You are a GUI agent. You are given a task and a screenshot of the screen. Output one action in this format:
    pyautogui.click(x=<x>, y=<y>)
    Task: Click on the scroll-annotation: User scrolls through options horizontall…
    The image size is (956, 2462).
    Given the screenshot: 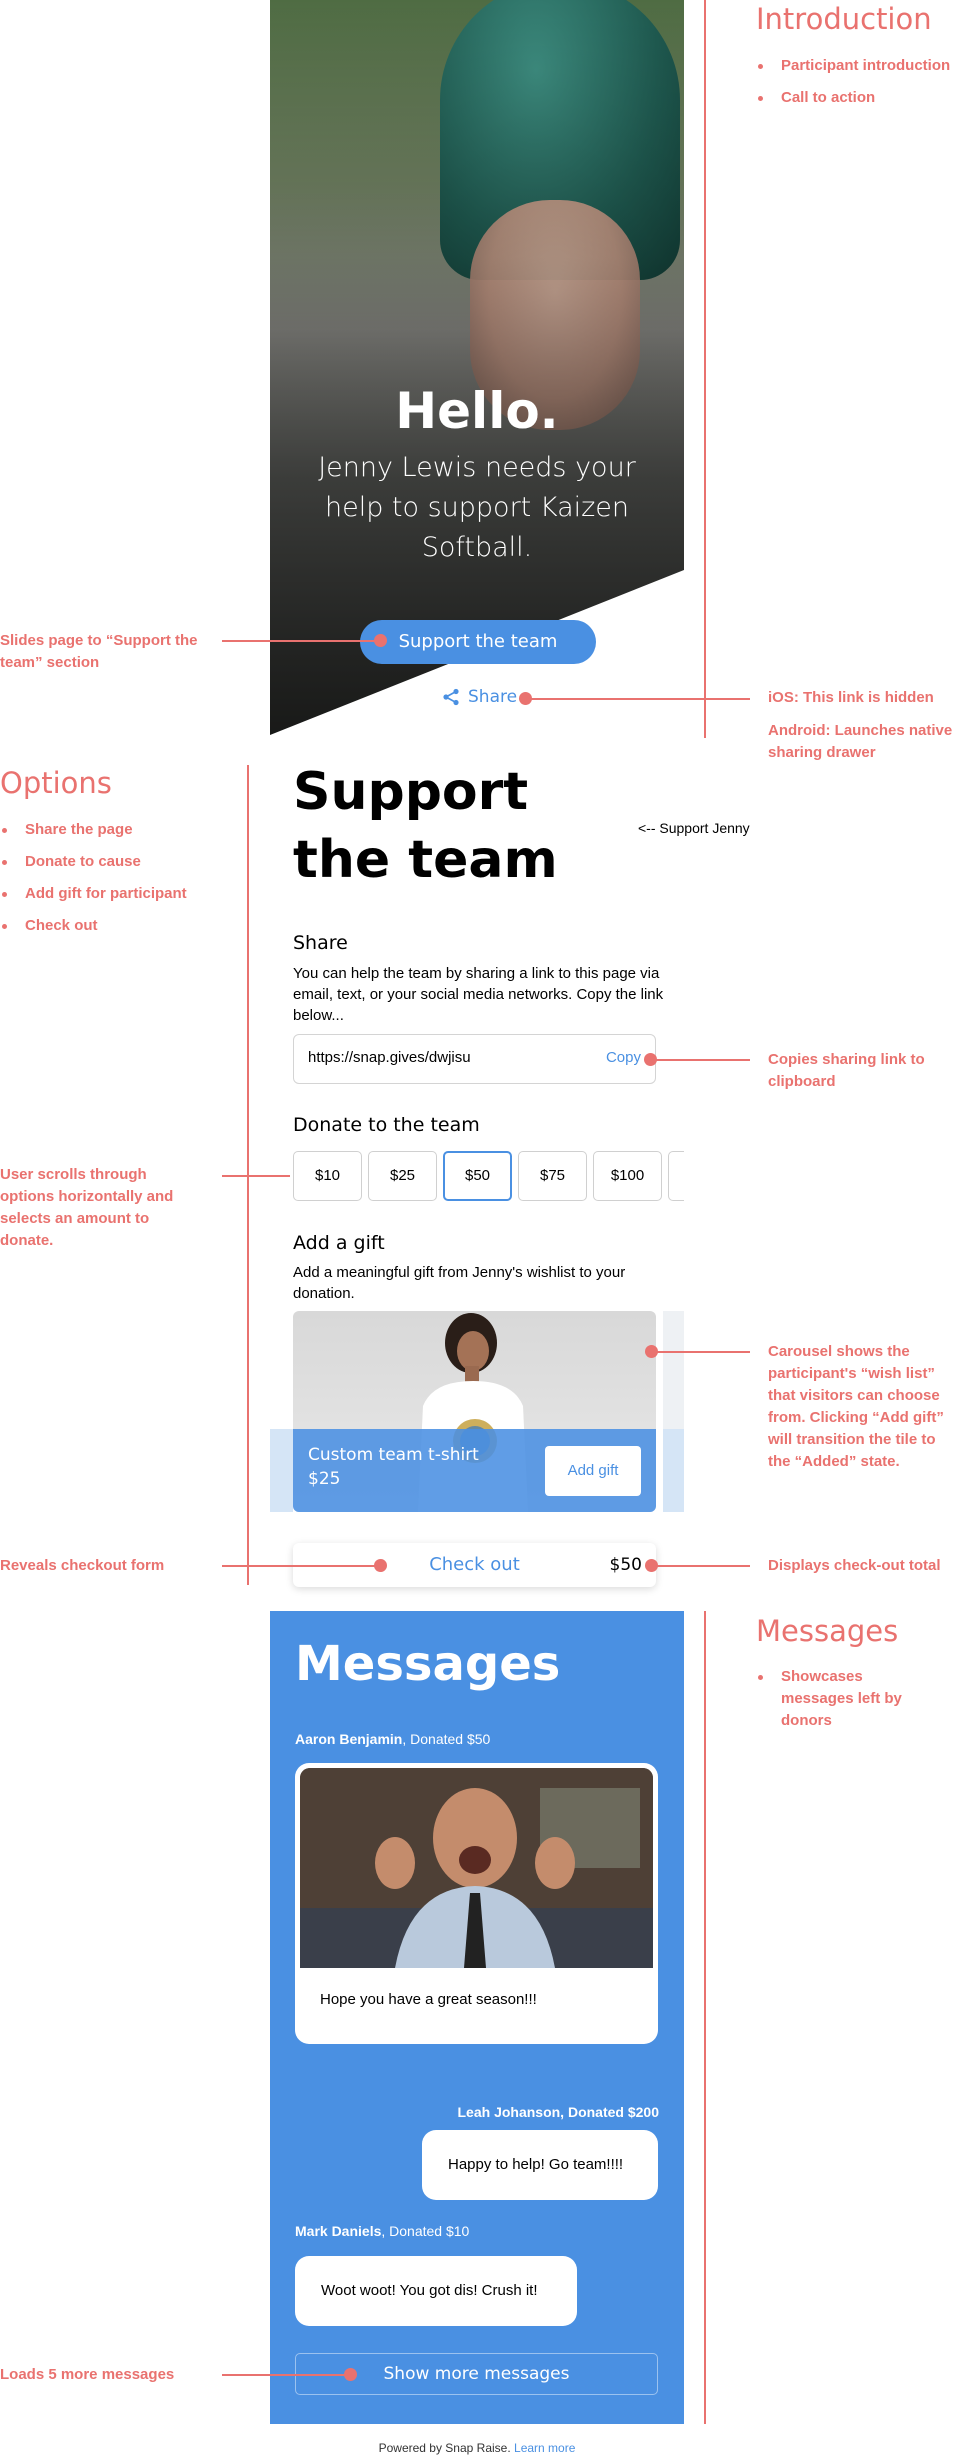 What is the action you would take?
    pyautogui.click(x=87, y=1207)
    